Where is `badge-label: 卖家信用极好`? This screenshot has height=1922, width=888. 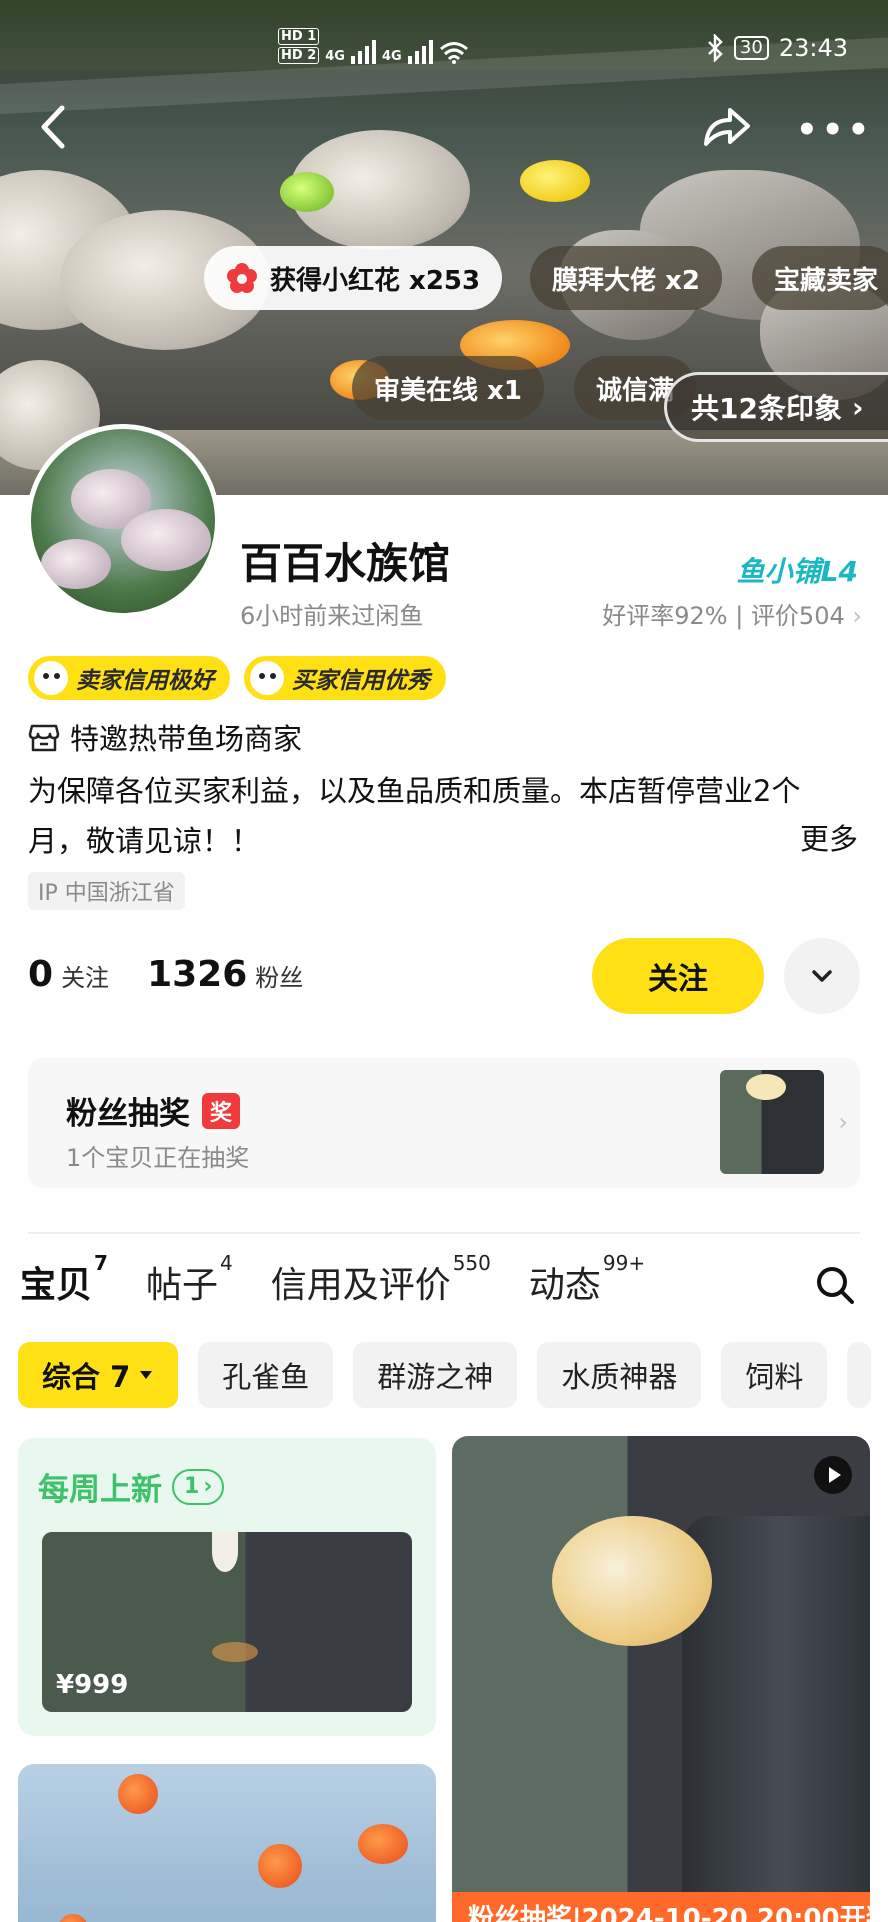
badge-label: 卖家信用极好 is located at coordinates (145, 681).